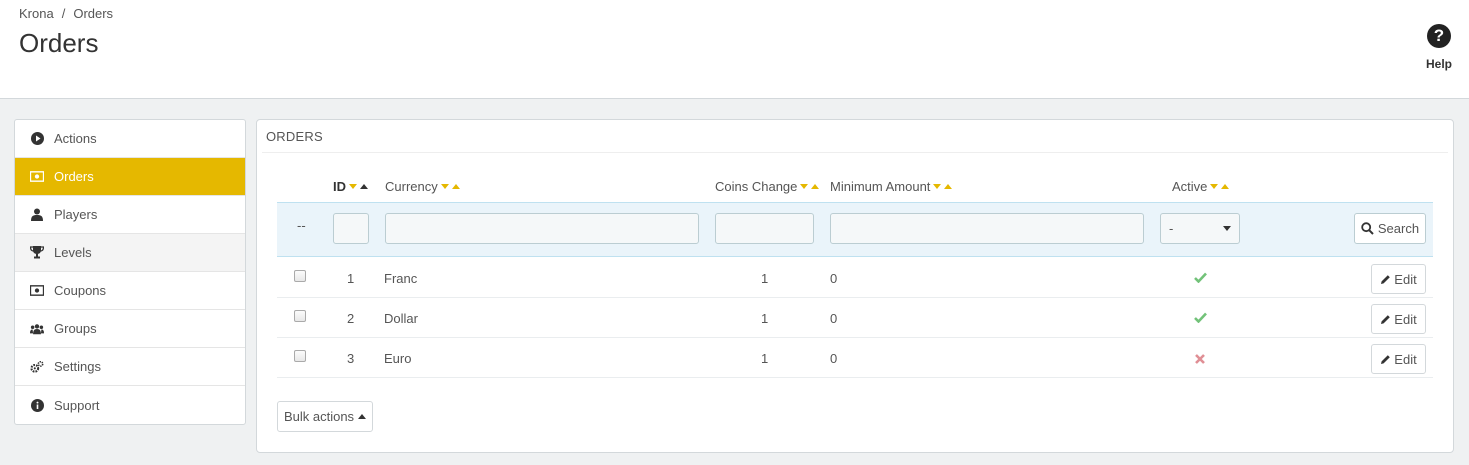 The height and width of the screenshot is (465, 1469). Describe the element at coordinates (76, 214) in the screenshot. I see `sidebar-item-label: Players` at that location.